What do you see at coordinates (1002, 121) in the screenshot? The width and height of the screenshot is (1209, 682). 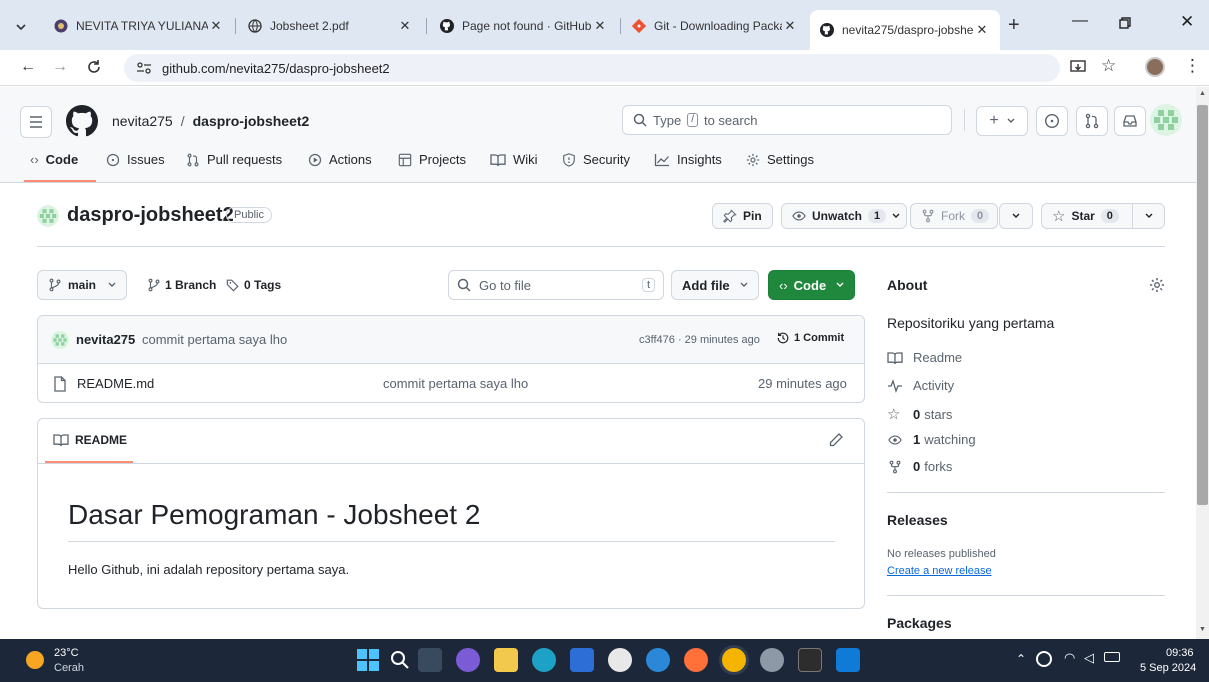 I see `create-new-button: +` at bounding box center [1002, 121].